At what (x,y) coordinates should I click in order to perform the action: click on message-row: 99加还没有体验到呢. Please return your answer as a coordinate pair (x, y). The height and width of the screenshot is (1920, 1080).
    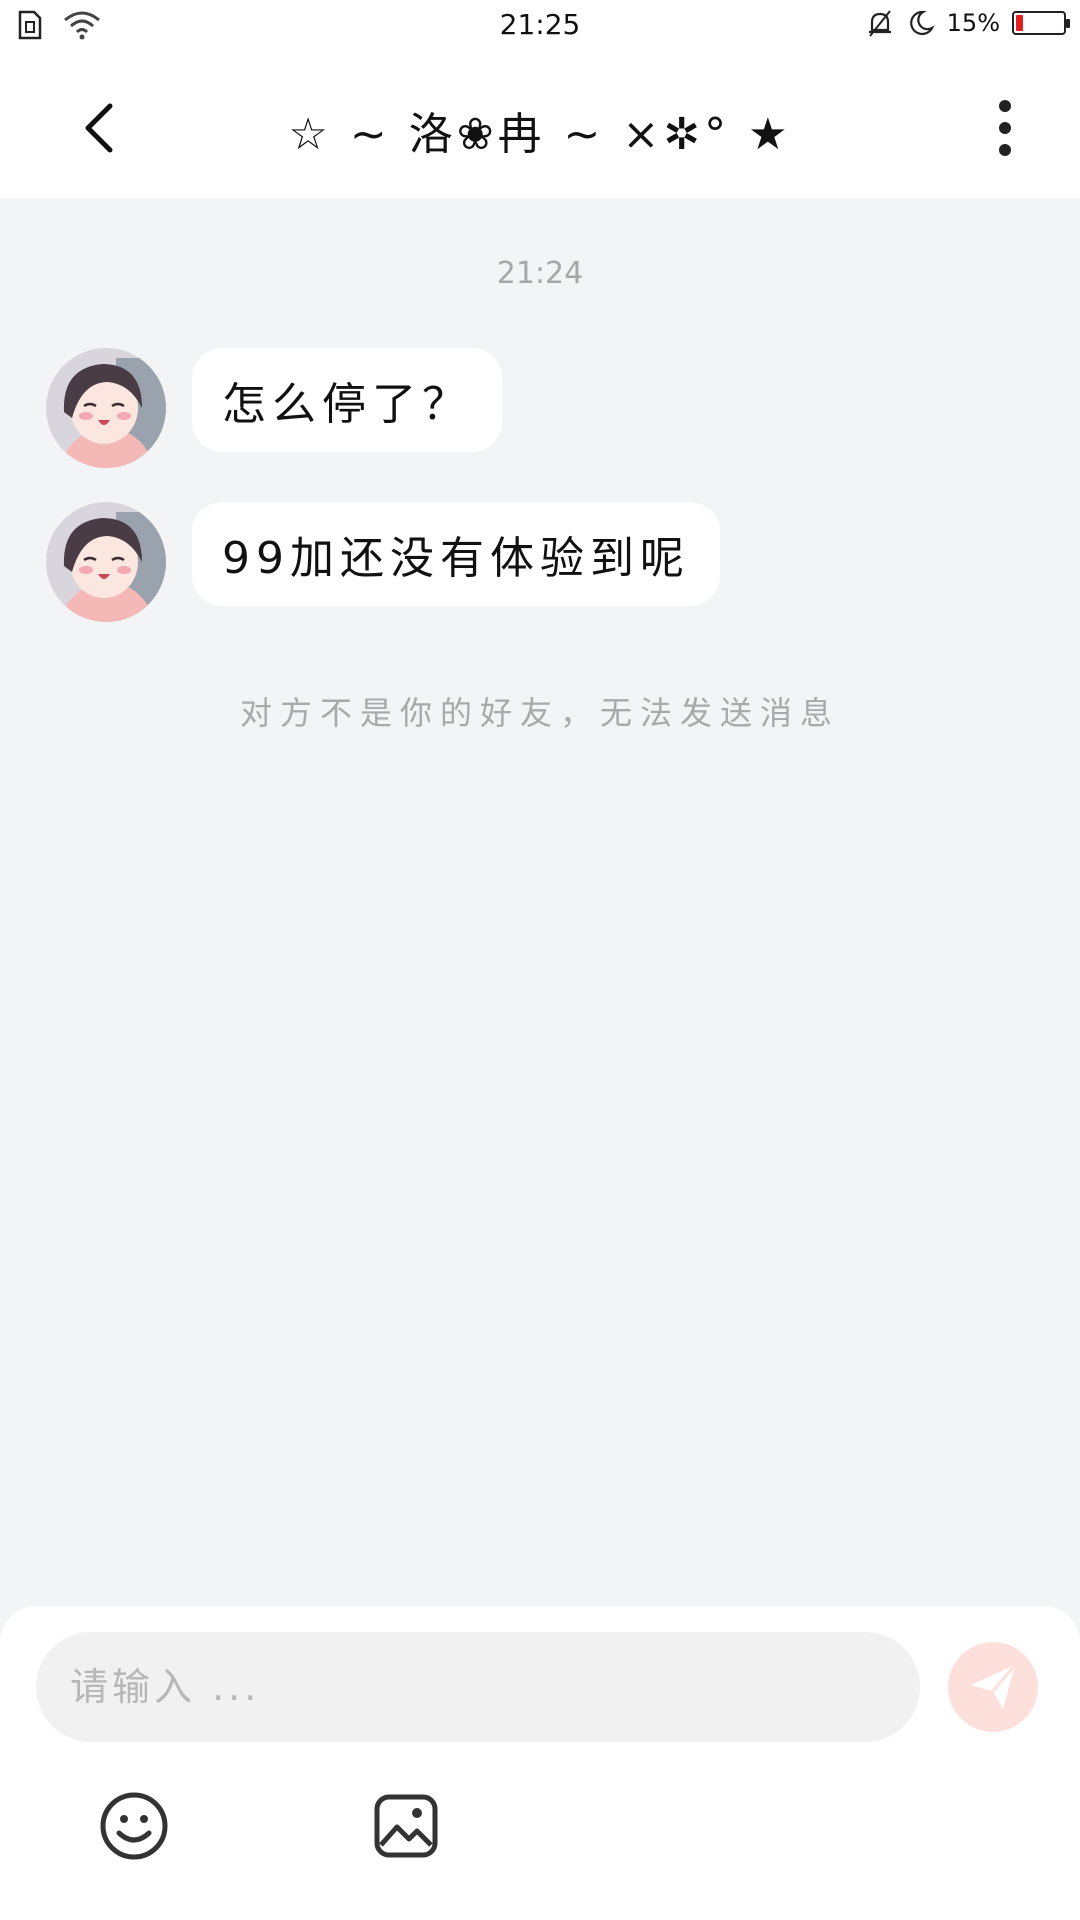
    Looking at the image, I should click on (383, 562).